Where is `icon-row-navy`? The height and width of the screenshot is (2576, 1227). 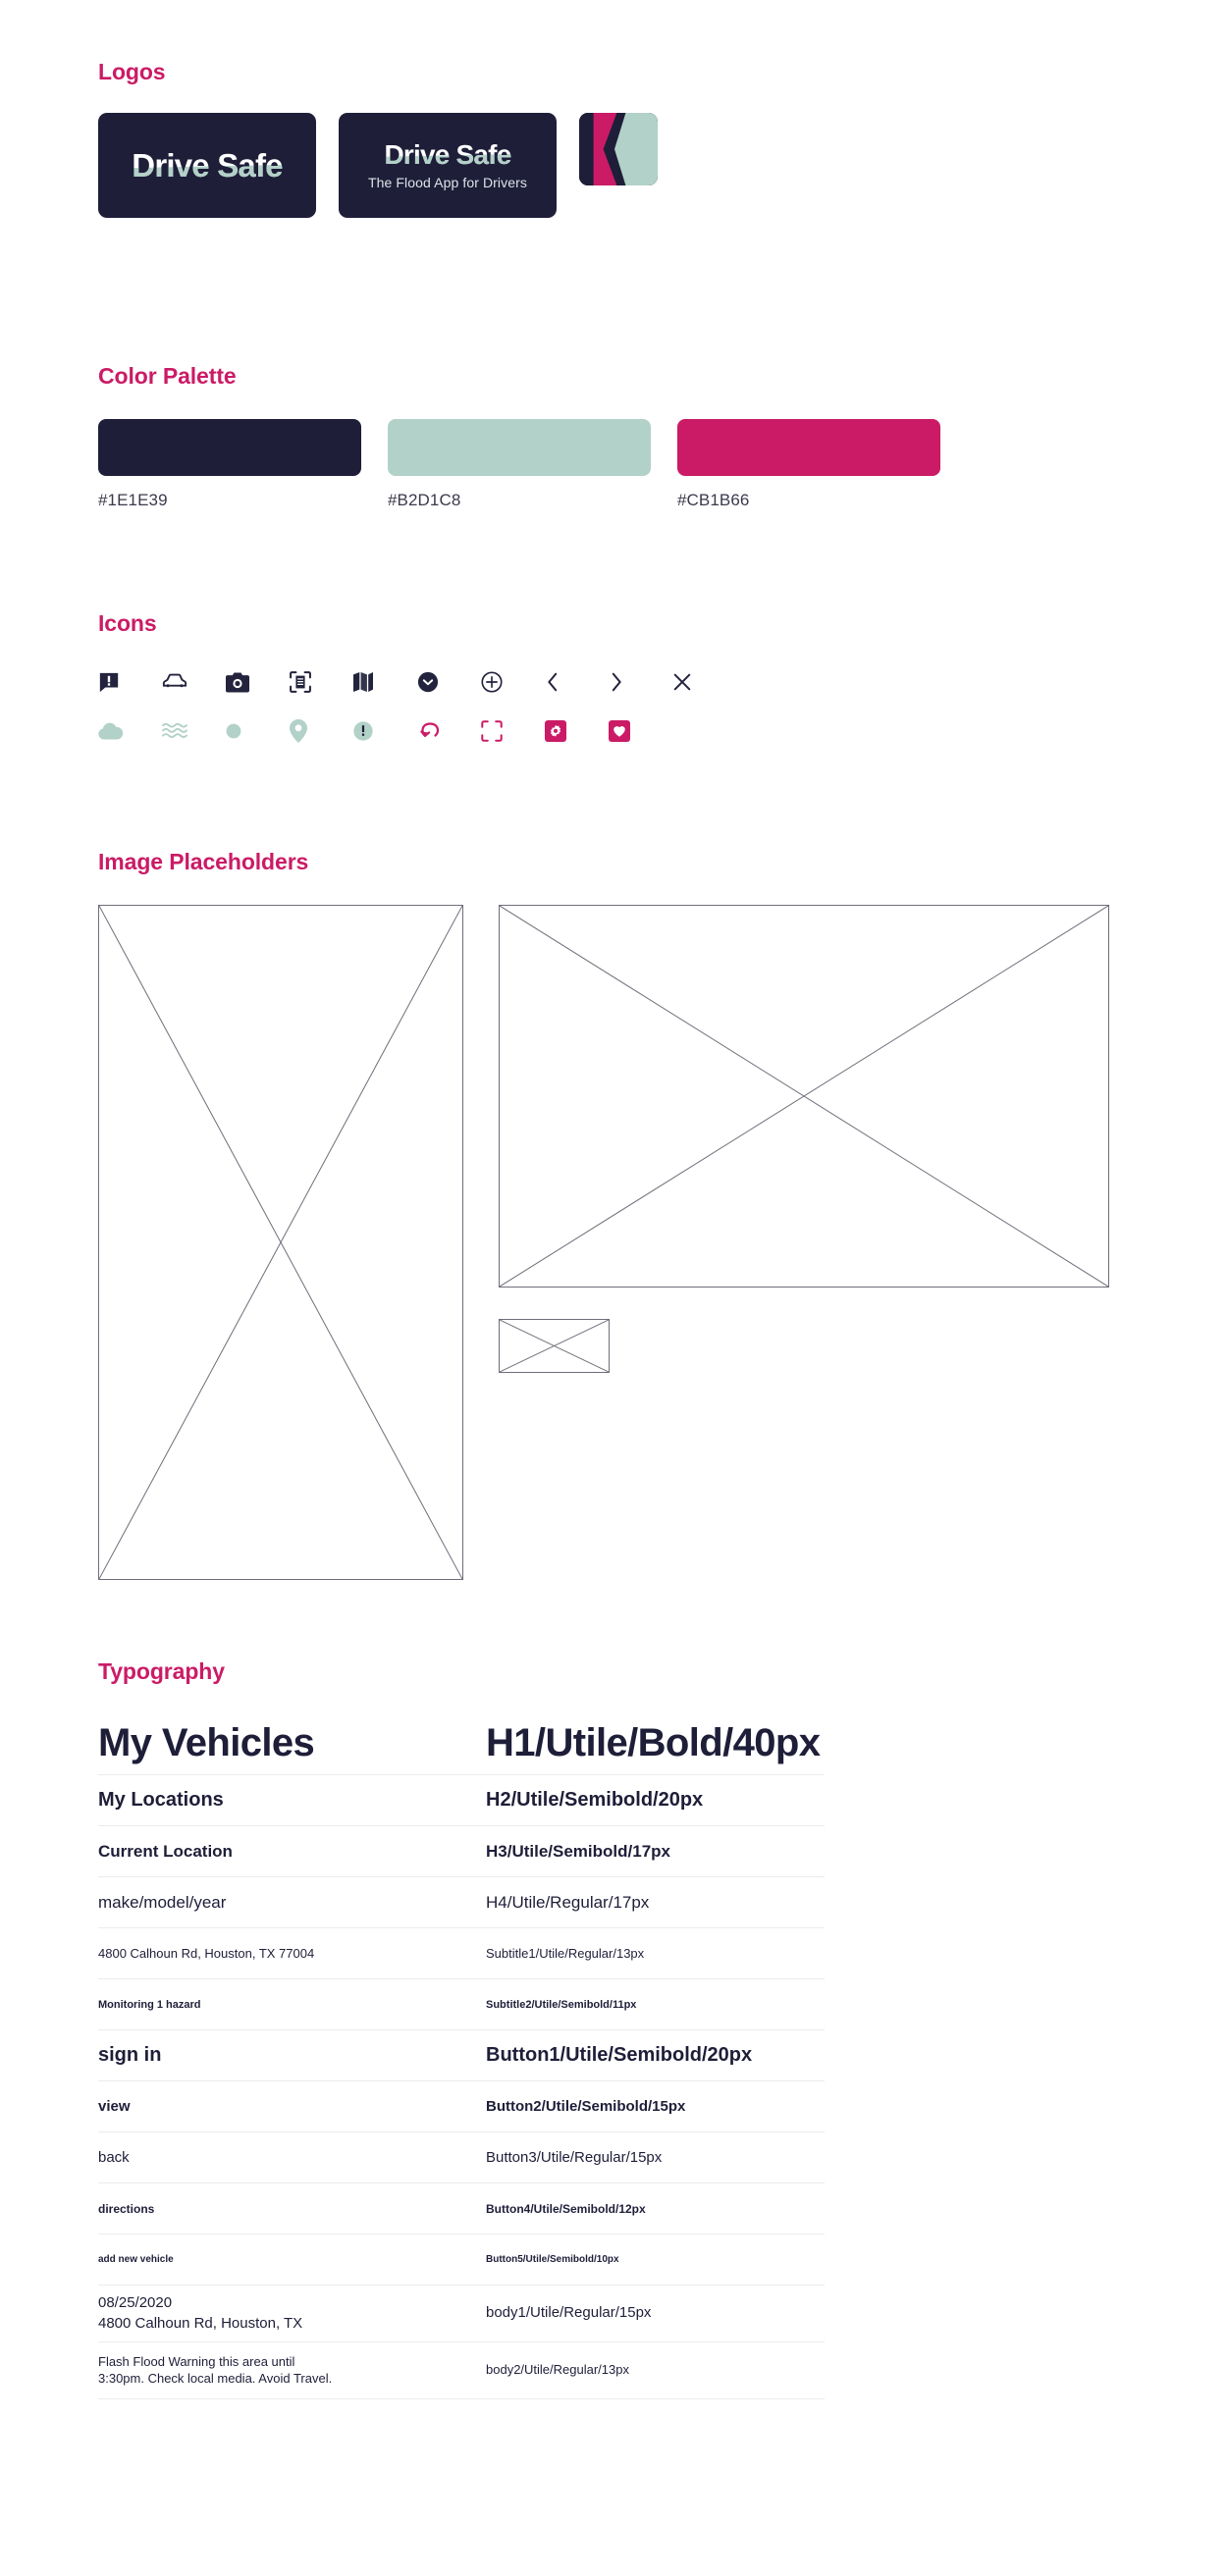
icon-row-navy is located at coordinates (613, 682).